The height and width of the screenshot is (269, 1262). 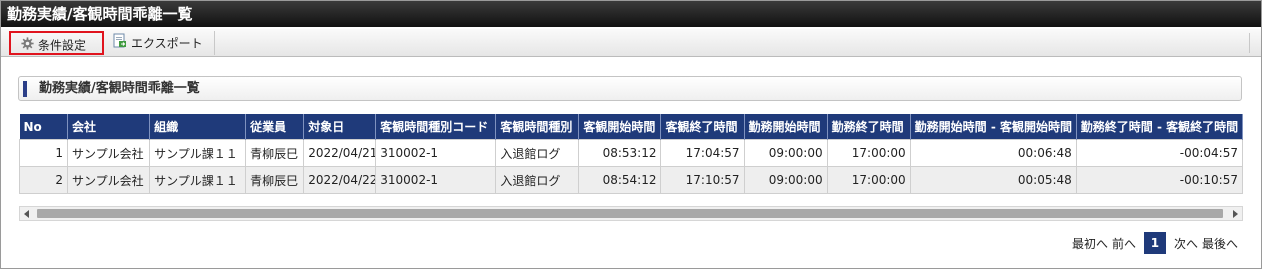 What do you see at coordinates (702, 153) in the screenshot?
I see `cell-objective-end: 17:04:57` at bounding box center [702, 153].